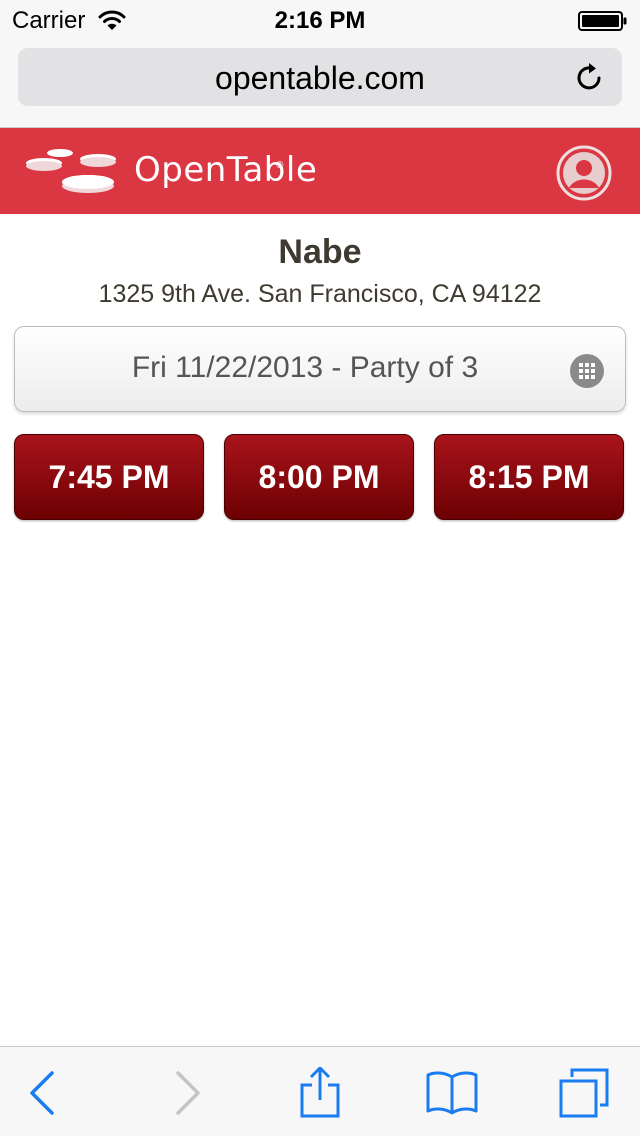 The height and width of the screenshot is (1136, 640). I want to click on site-header: OpenTable ®, so click(320, 171).